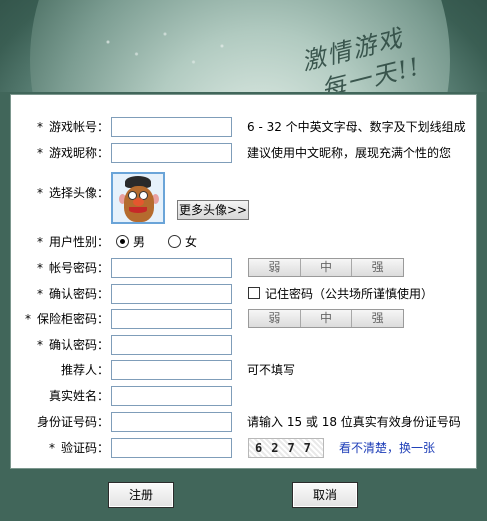 Image resolution: width=487 pixels, height=521 pixels. What do you see at coordinates (243, 242) in the screenshot?
I see `gender-row: * 用户性别： 男 女` at bounding box center [243, 242].